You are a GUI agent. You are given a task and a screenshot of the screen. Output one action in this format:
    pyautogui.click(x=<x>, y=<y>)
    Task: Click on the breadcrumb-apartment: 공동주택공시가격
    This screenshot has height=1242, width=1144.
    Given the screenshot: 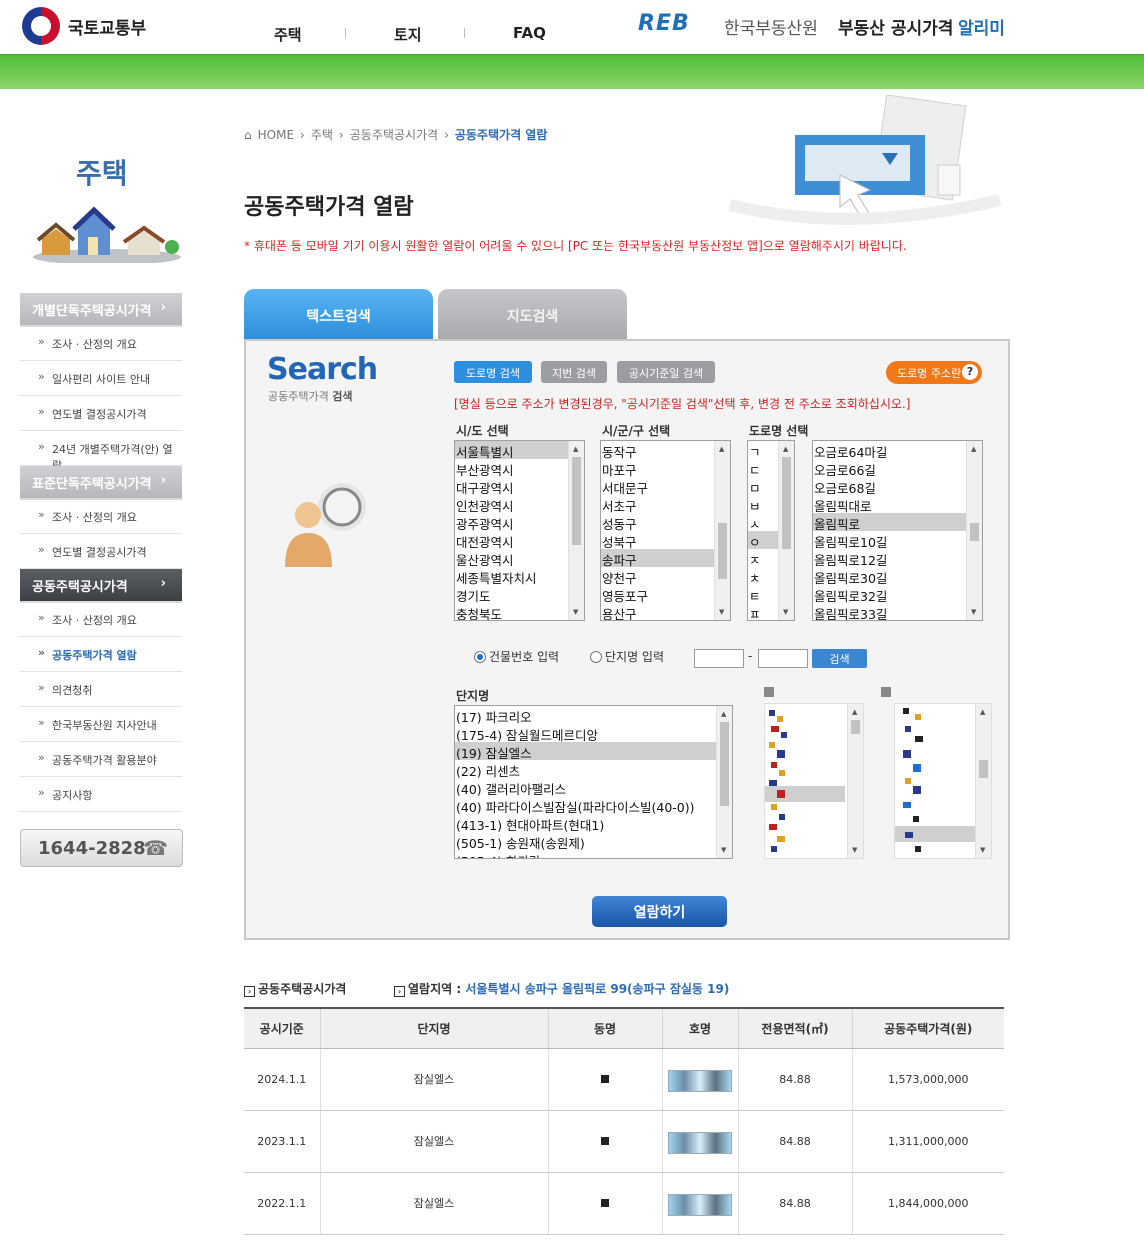 What is the action you would take?
    pyautogui.click(x=394, y=135)
    